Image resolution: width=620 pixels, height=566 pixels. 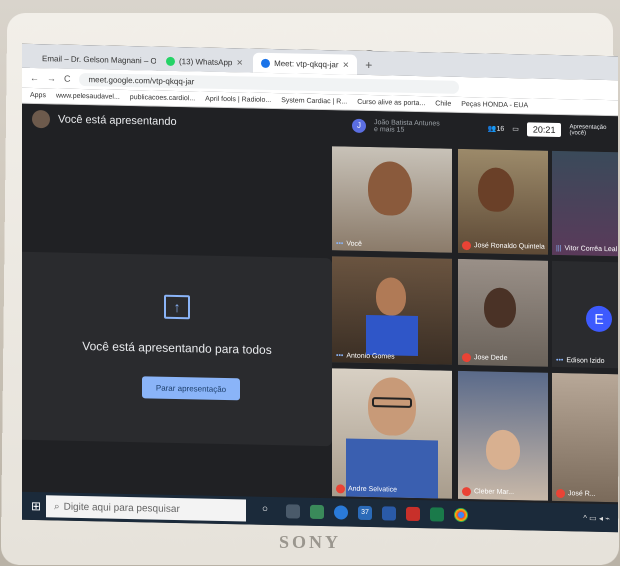 What do you see at coordinates (170, 61) in the screenshot?
I see `whatsapp-icon` at bounding box center [170, 61].